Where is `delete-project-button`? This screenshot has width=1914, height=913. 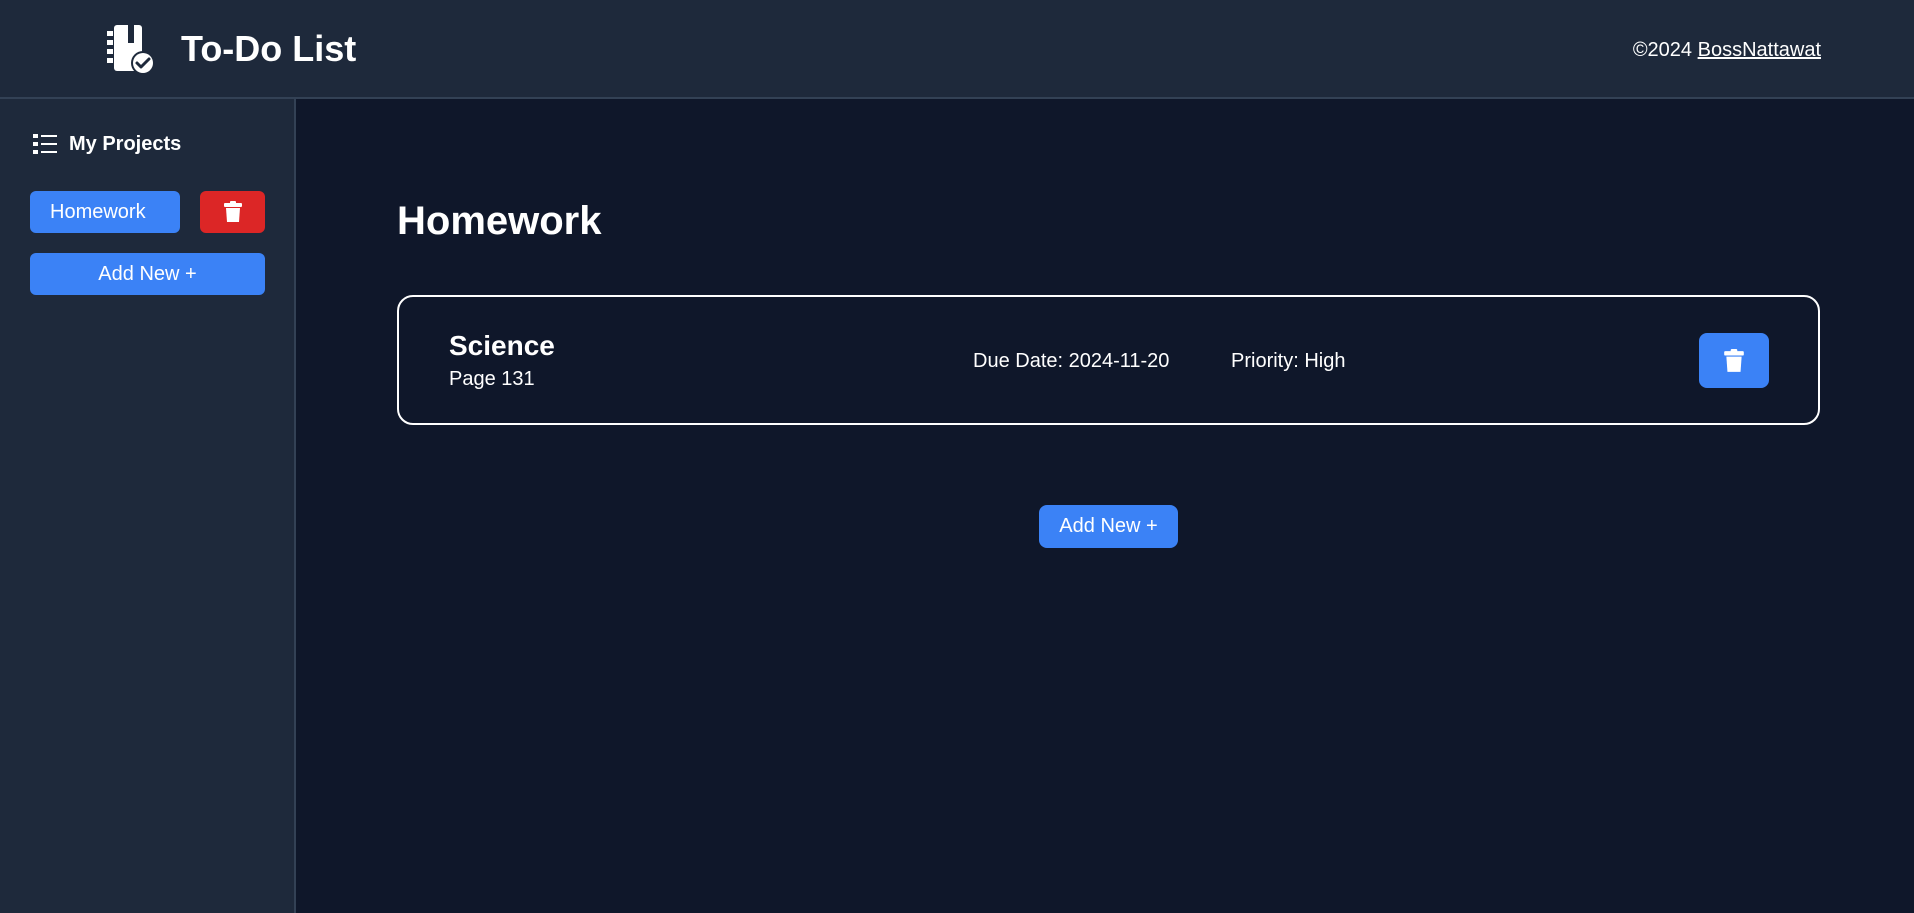 delete-project-button is located at coordinates (232, 212).